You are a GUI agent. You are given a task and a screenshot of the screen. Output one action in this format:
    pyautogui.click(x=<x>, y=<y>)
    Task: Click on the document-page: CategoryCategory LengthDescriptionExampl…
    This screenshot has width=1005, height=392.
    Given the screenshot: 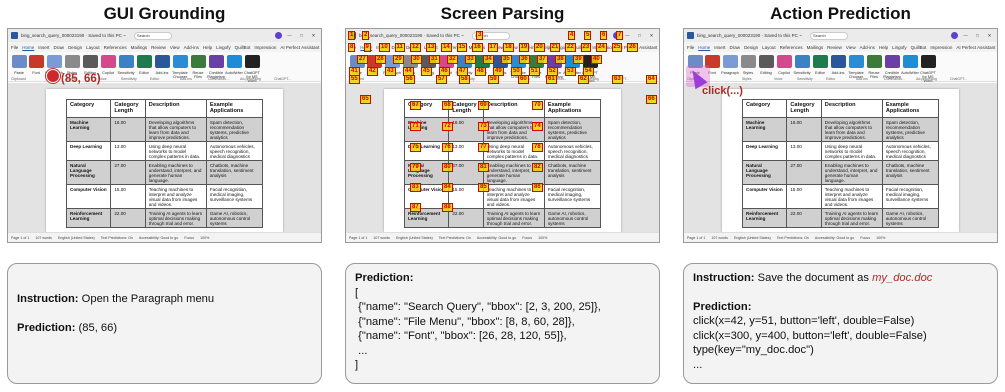 What is the action you would take?
    pyautogui.click(x=164, y=160)
    